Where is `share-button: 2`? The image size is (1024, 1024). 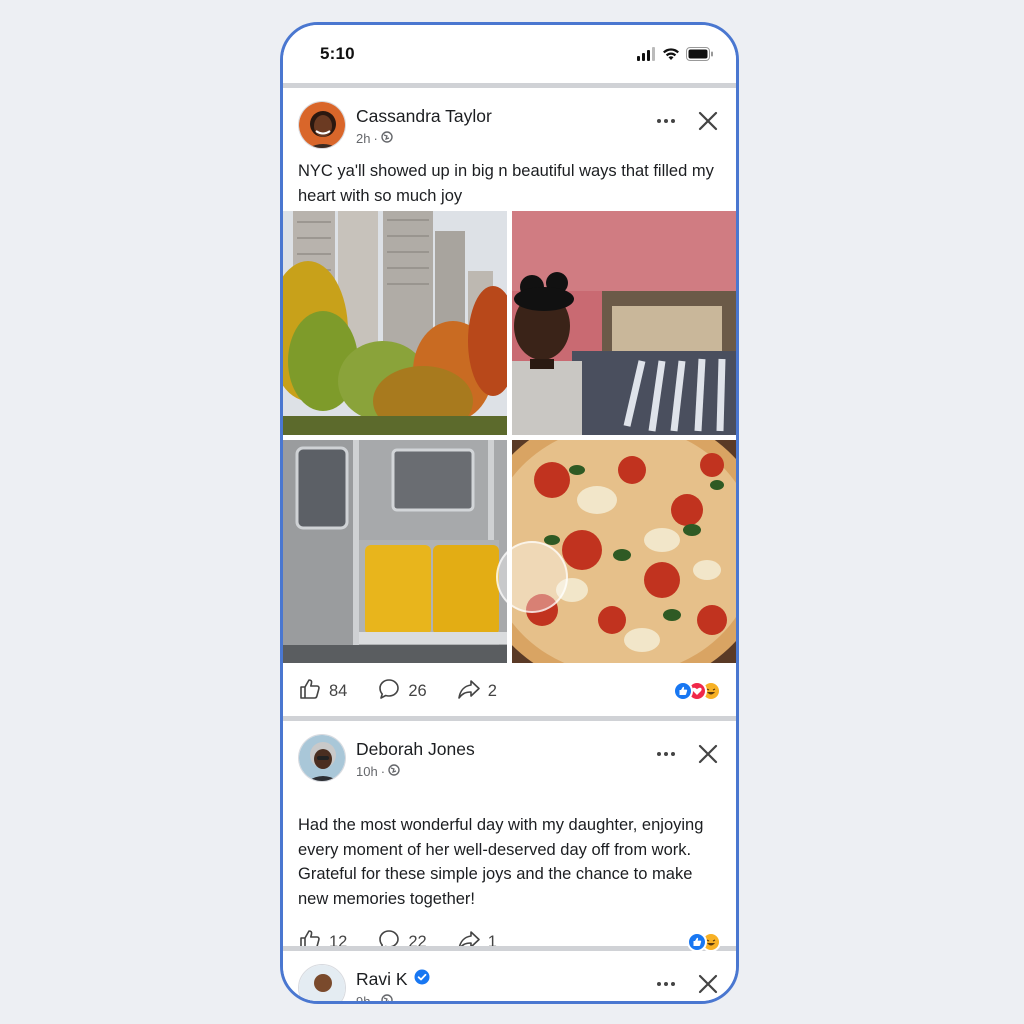 share-button: 2 is located at coordinates (477, 691).